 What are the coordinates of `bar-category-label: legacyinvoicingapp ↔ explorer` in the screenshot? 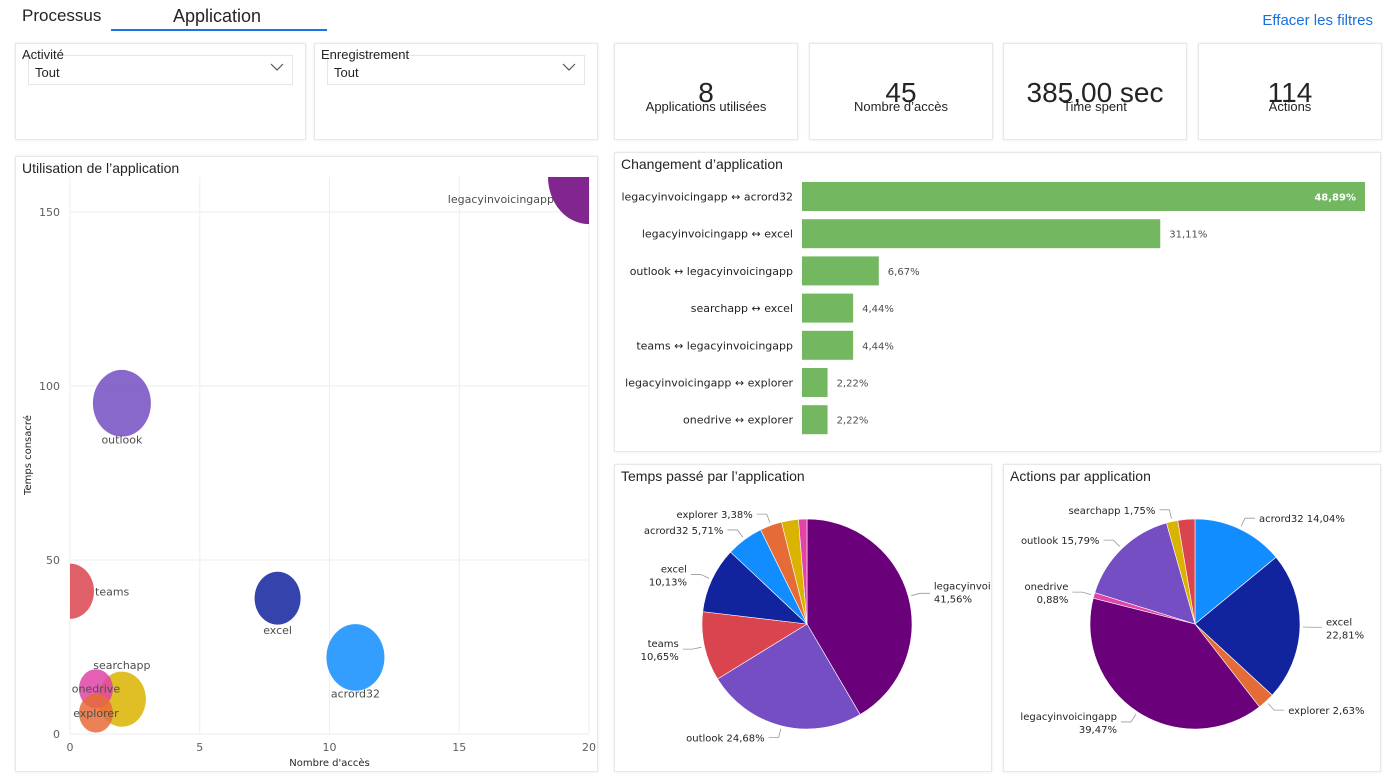 It's located at (709, 383).